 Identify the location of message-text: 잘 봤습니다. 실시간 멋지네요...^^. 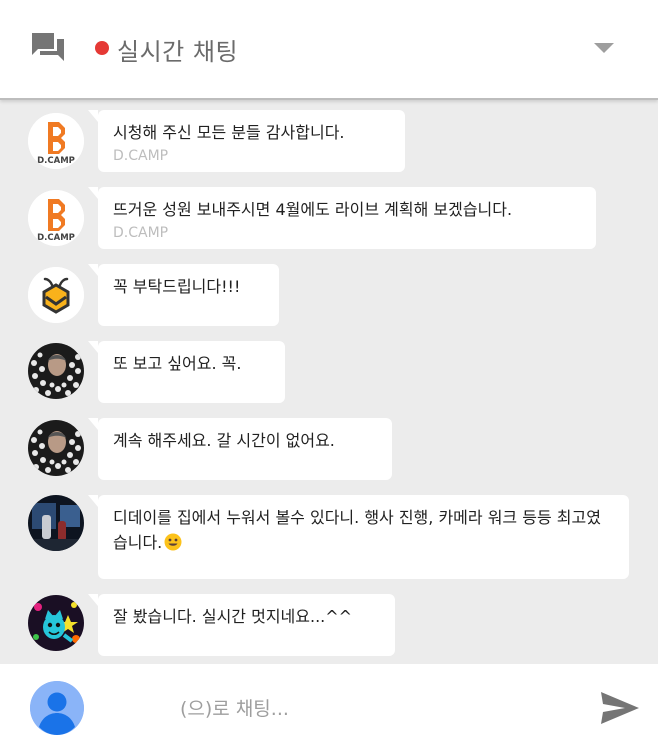
(233, 616).